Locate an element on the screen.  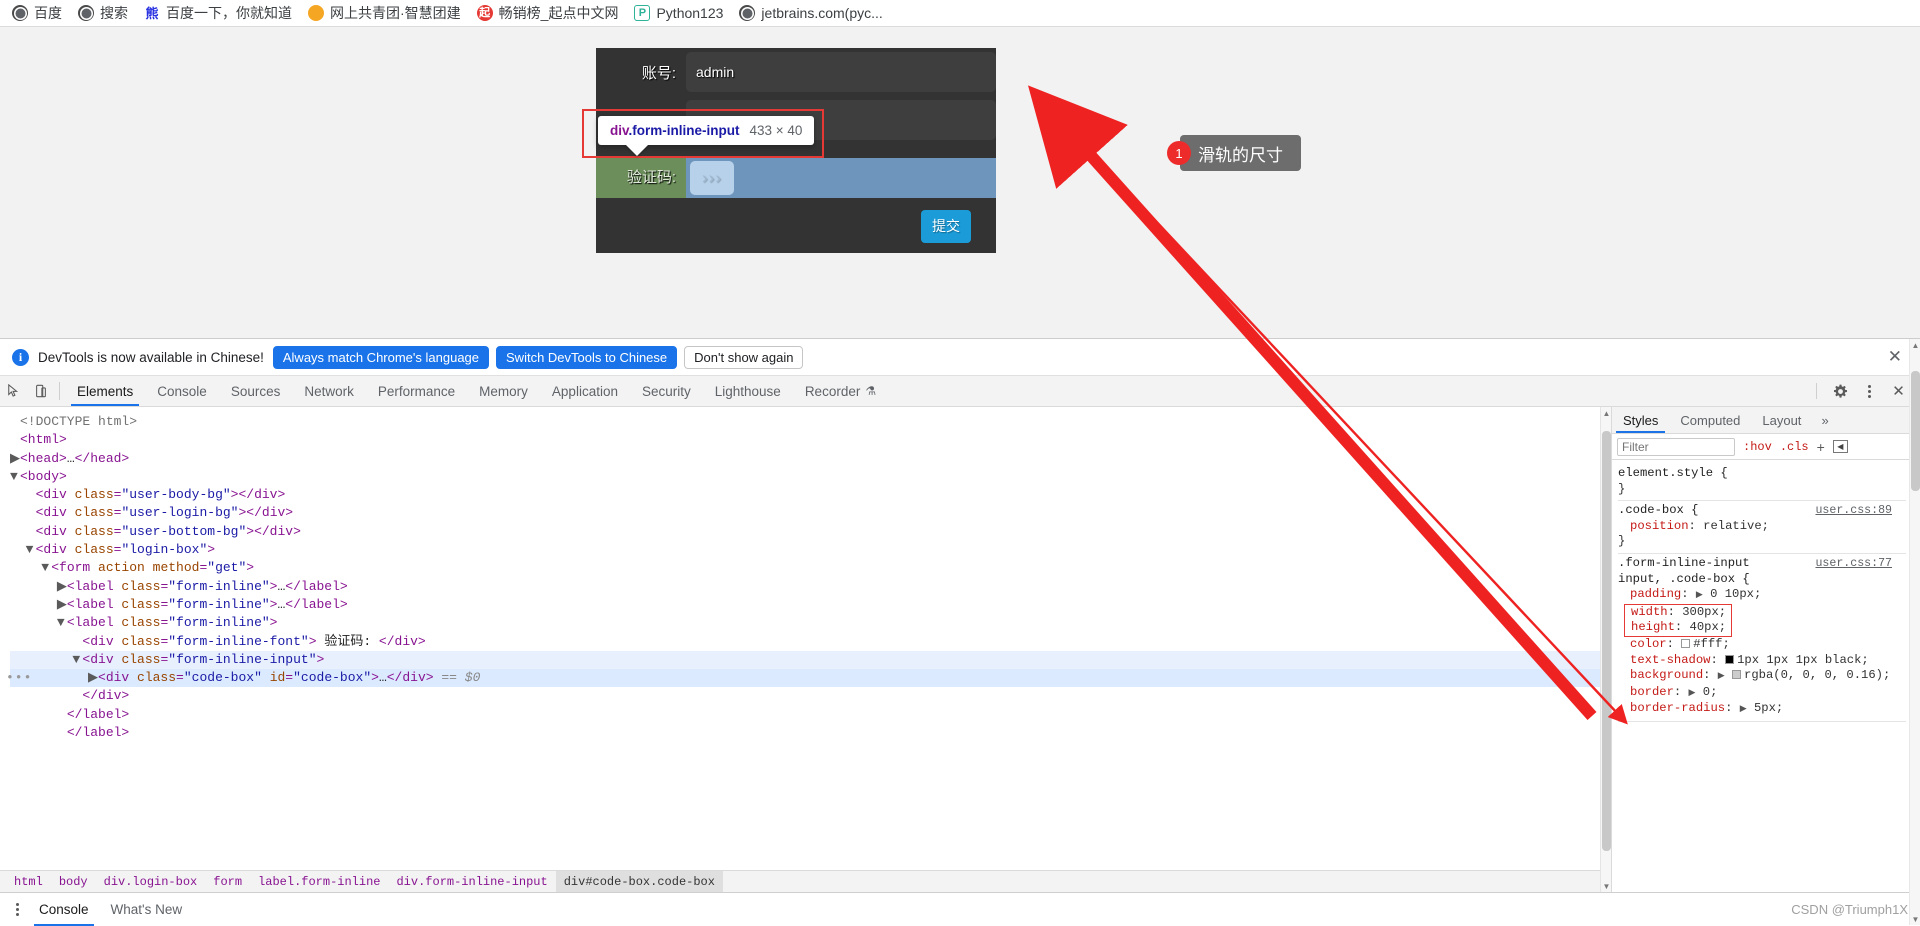
css-source-link: user.css:77 is located at coordinates (1853, 564).